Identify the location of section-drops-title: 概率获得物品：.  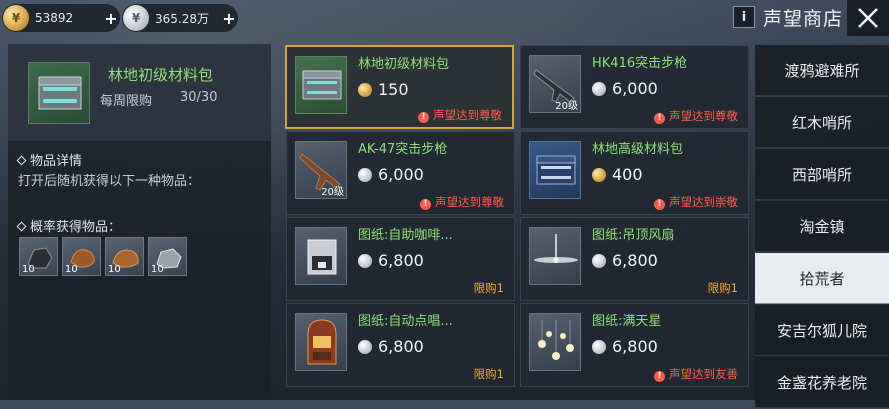
(69, 225).